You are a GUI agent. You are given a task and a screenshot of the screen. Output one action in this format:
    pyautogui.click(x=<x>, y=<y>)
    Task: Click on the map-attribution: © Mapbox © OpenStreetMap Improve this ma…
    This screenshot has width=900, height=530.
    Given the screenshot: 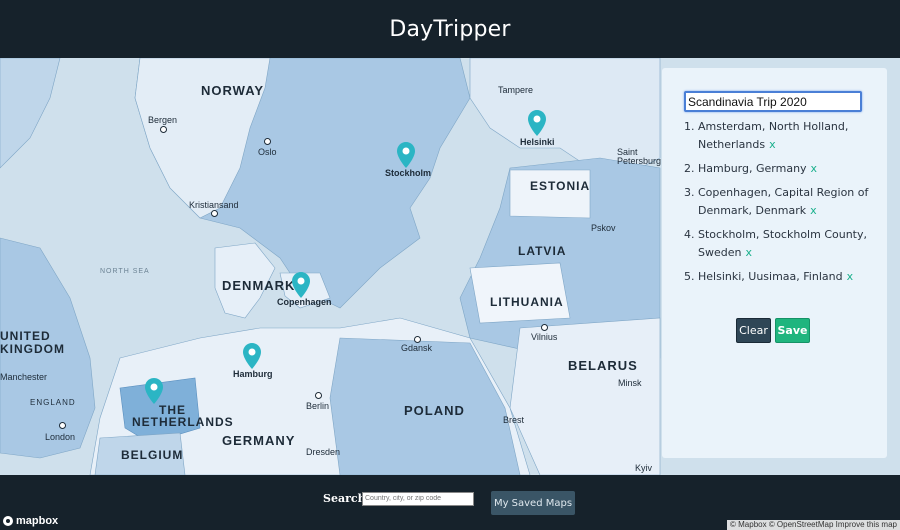 What is the action you would take?
    pyautogui.click(x=813, y=525)
    